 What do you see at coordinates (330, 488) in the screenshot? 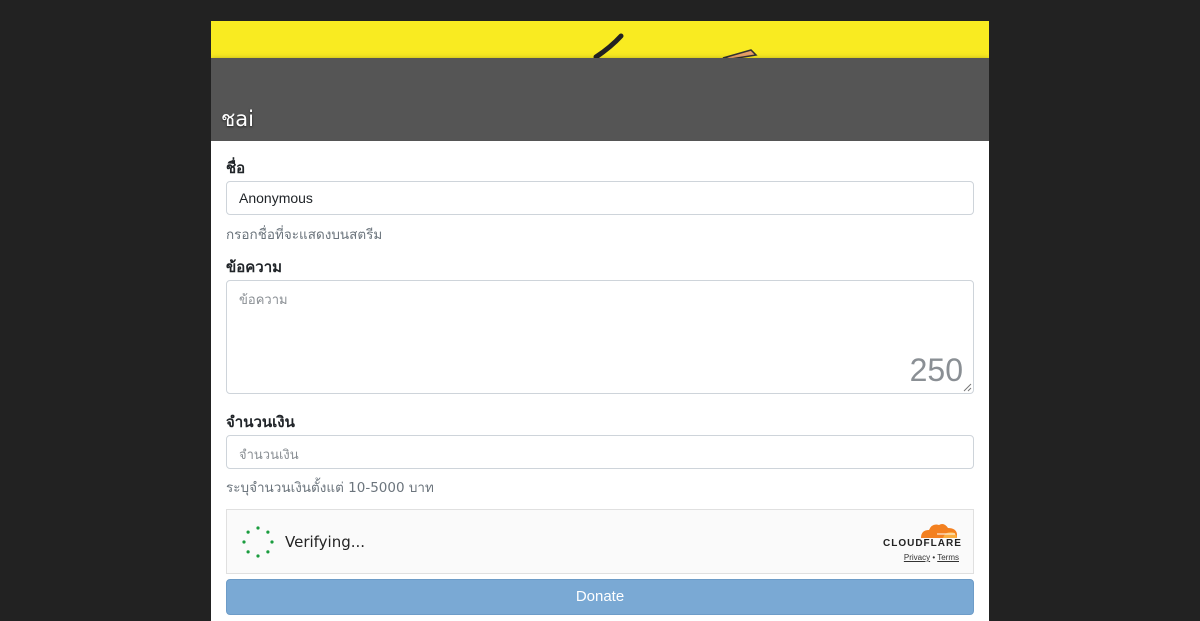
I see `amount-help-text: ระบุจำนวนเงินตั้งแต่ 10-5000 บาท` at bounding box center [330, 488].